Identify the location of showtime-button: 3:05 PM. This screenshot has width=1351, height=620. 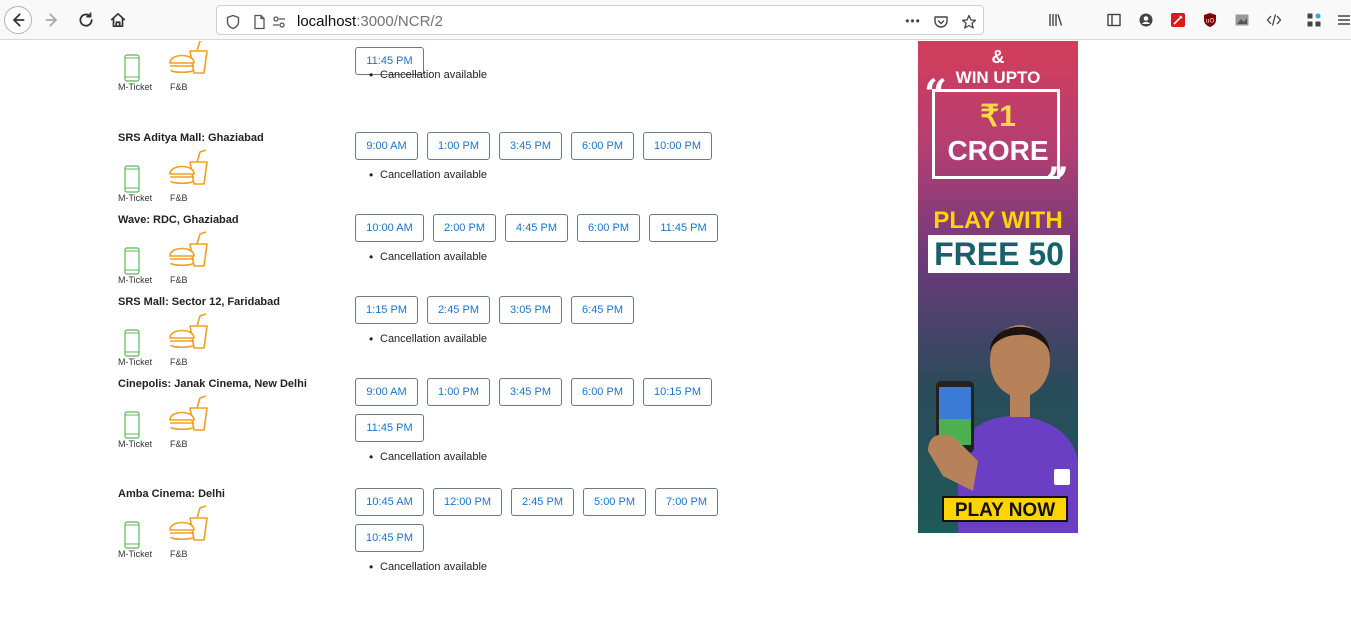
(530, 310).